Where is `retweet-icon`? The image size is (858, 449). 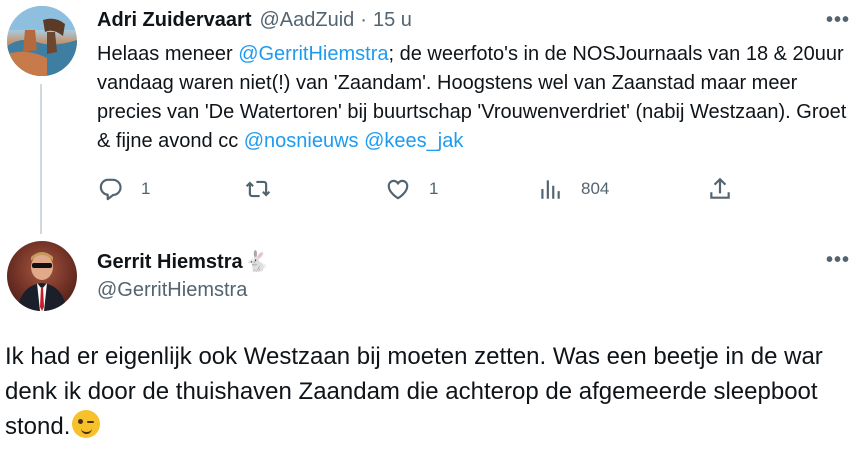 retweet-icon is located at coordinates (258, 189).